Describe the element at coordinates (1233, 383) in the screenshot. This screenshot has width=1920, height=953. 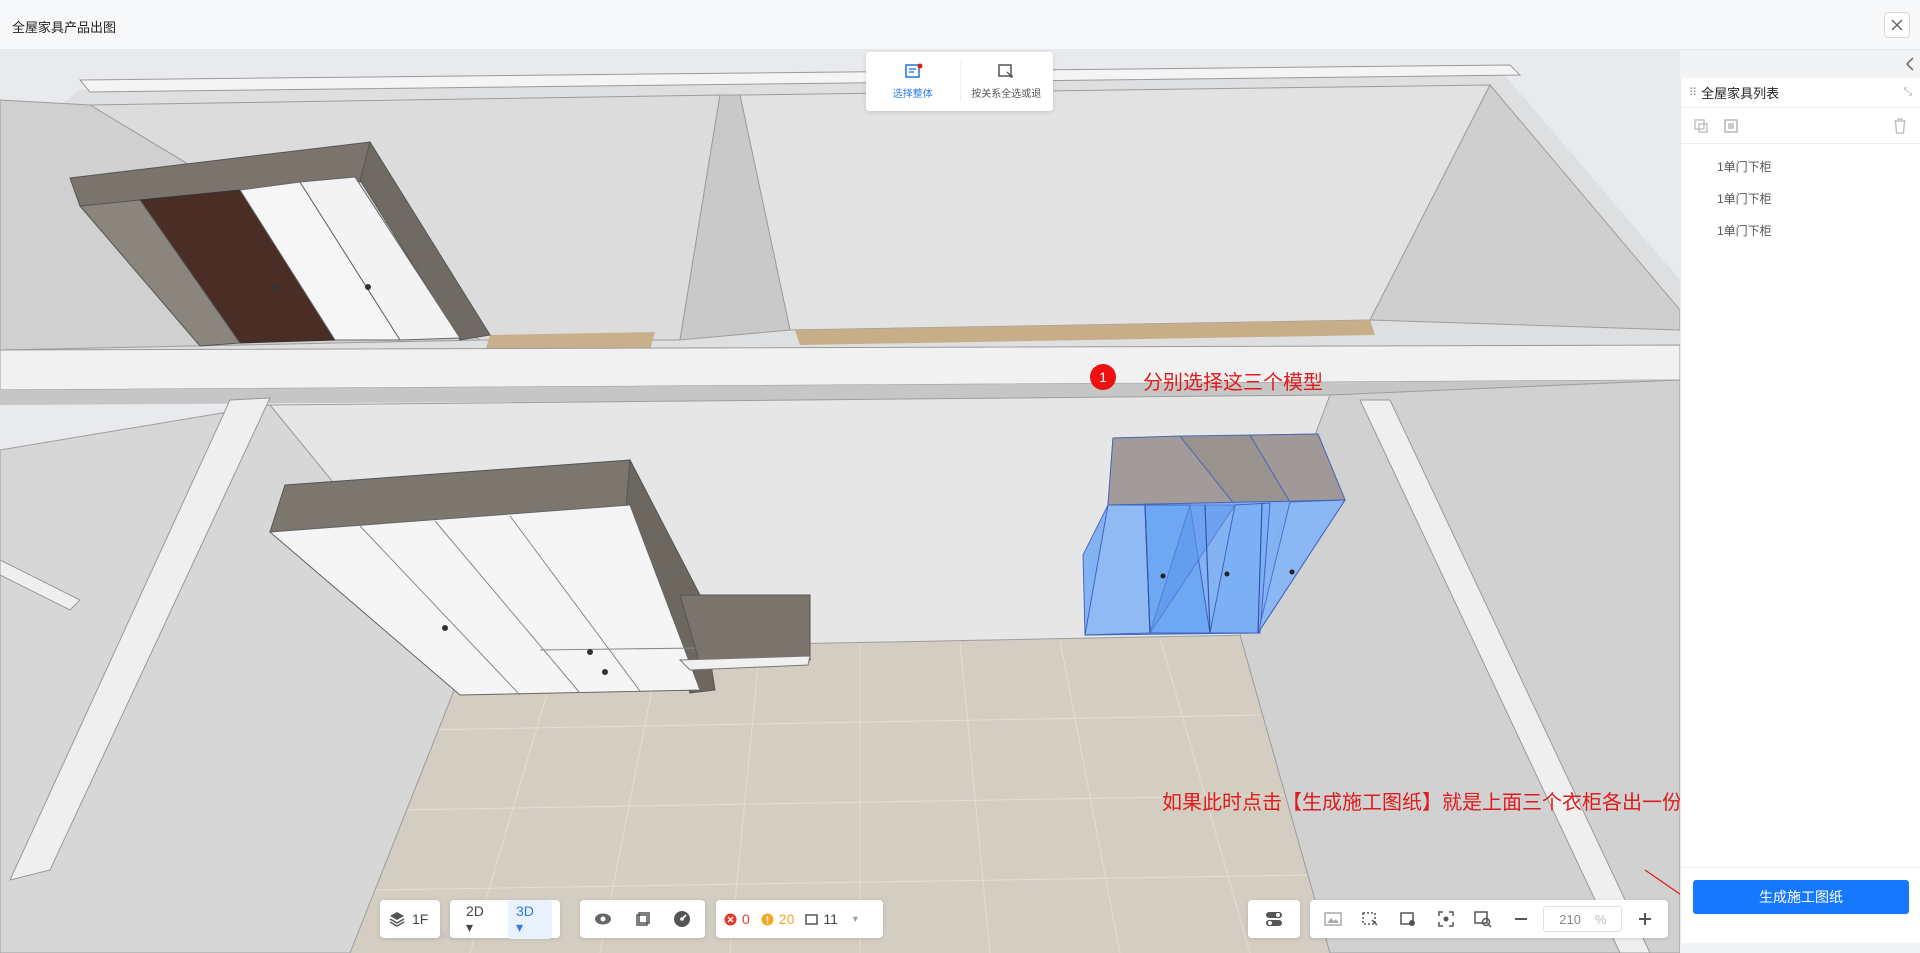
I see `annotation-select-text: 分别选择这三个模型` at that location.